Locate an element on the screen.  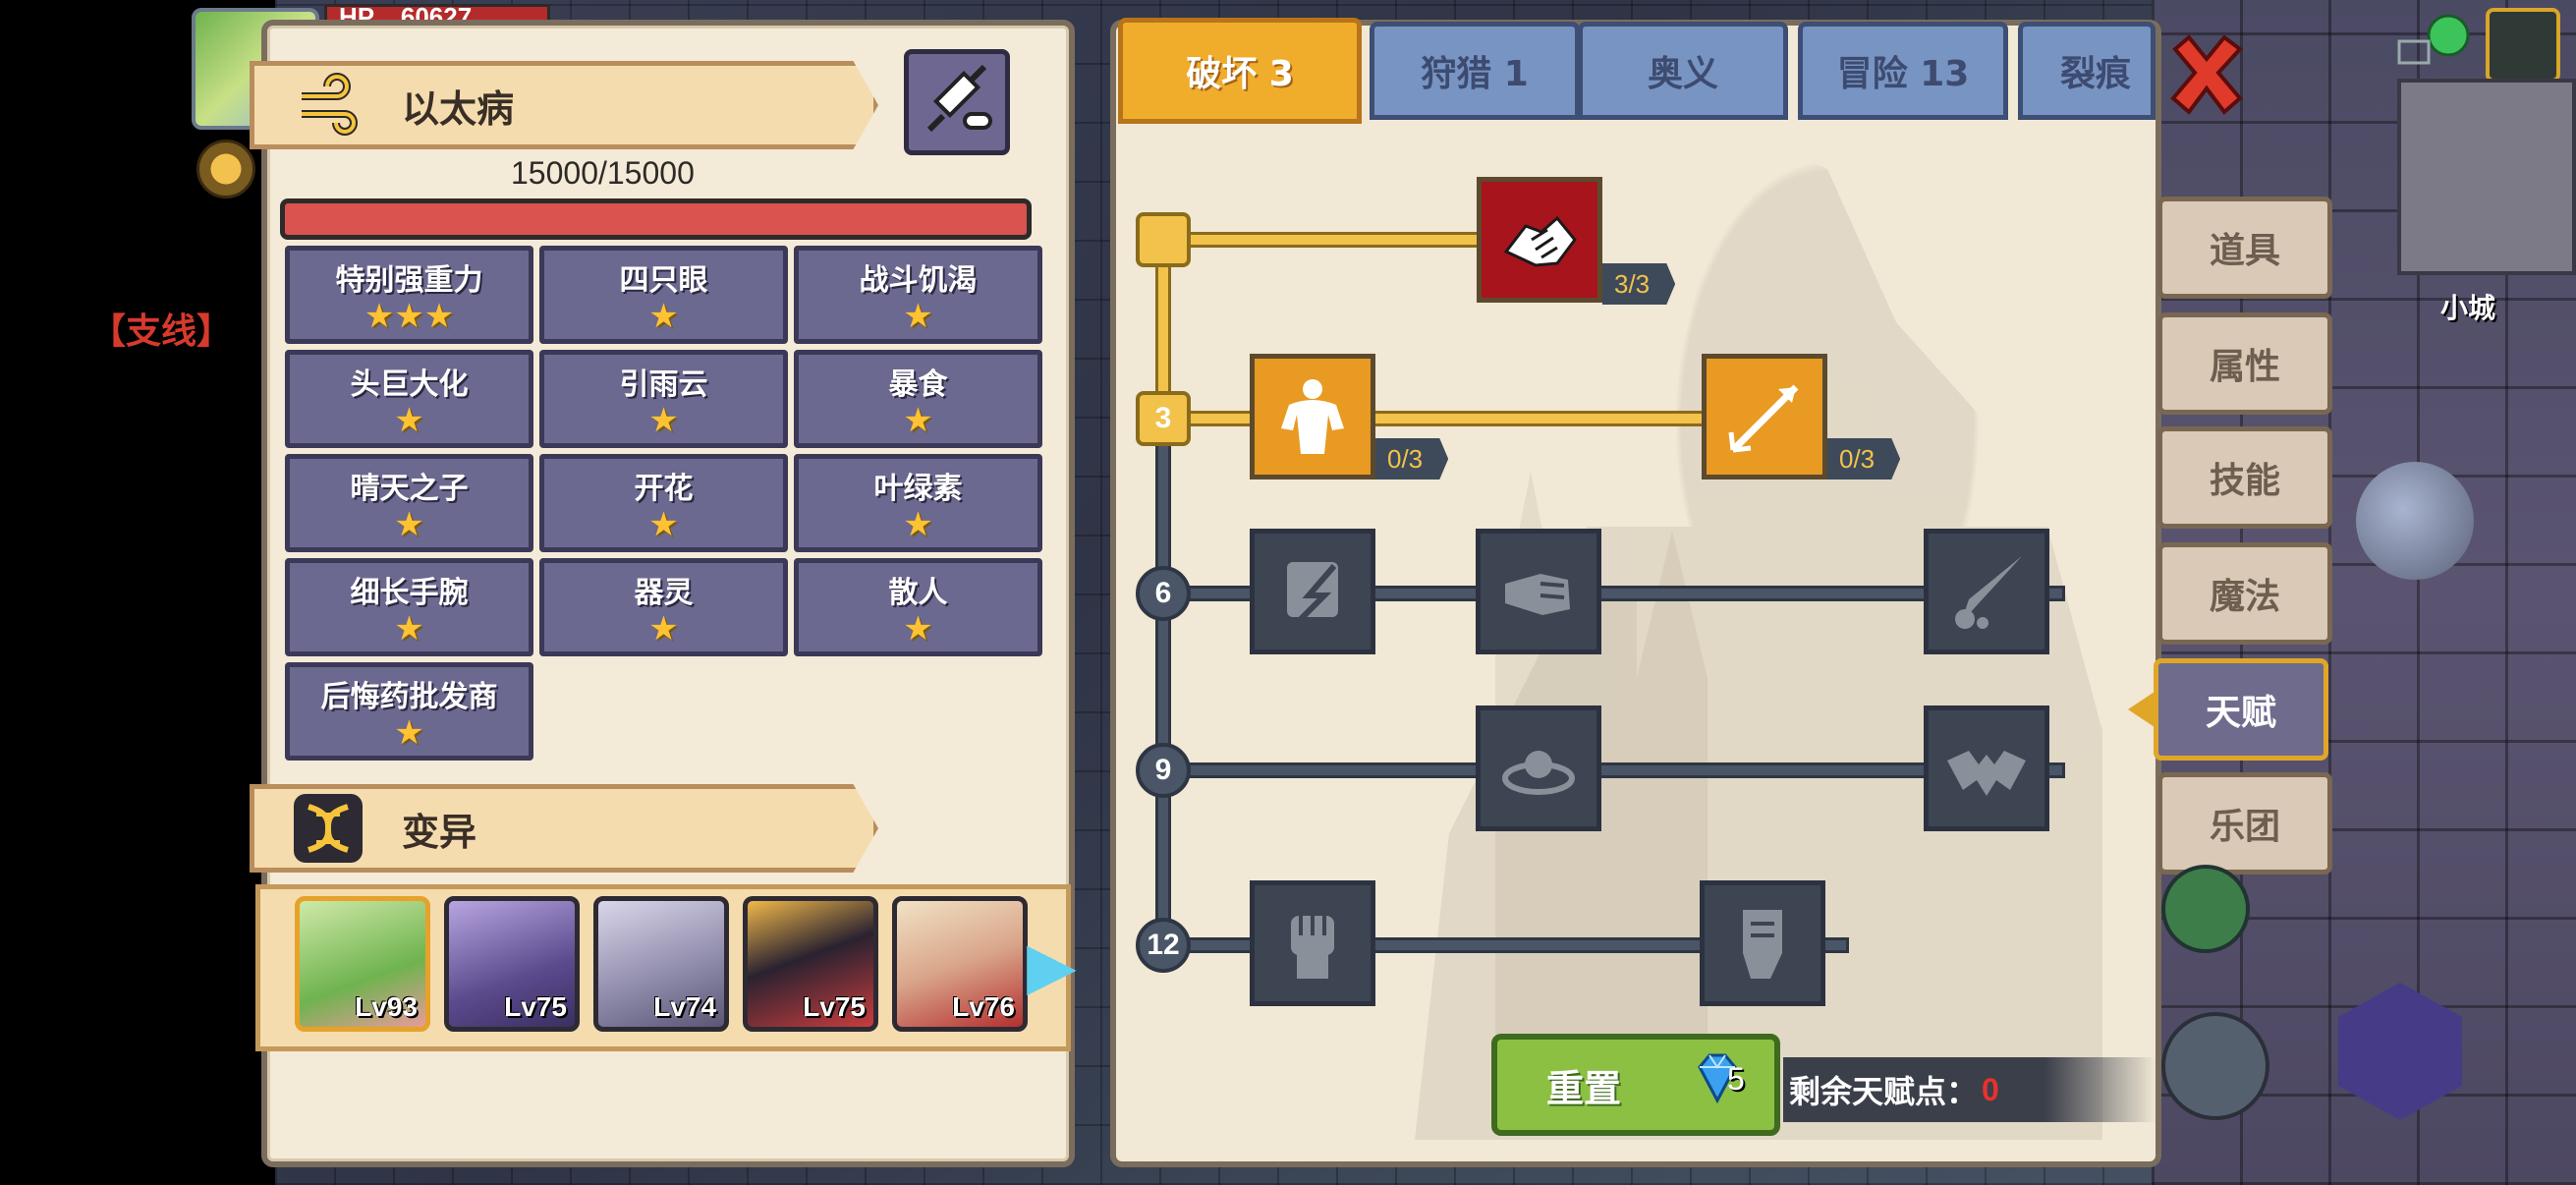
gauntlet-icon is located at coordinates (1762, 945).